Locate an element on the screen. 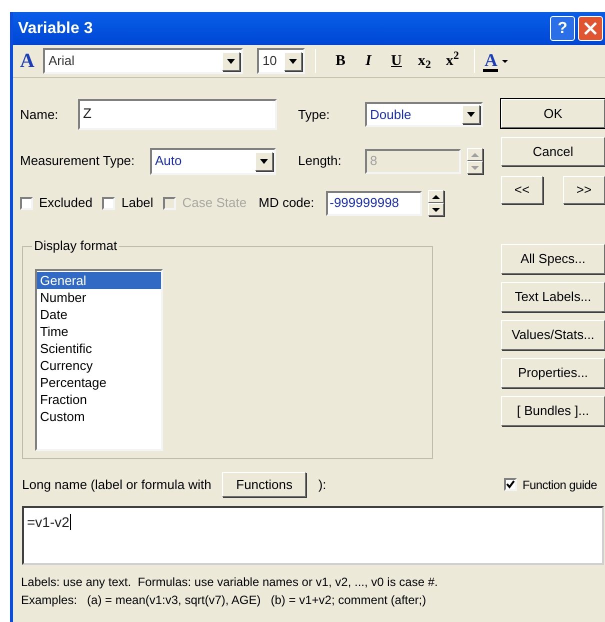 The width and height of the screenshot is (605, 622). list-item: Fraction is located at coordinates (99, 399).